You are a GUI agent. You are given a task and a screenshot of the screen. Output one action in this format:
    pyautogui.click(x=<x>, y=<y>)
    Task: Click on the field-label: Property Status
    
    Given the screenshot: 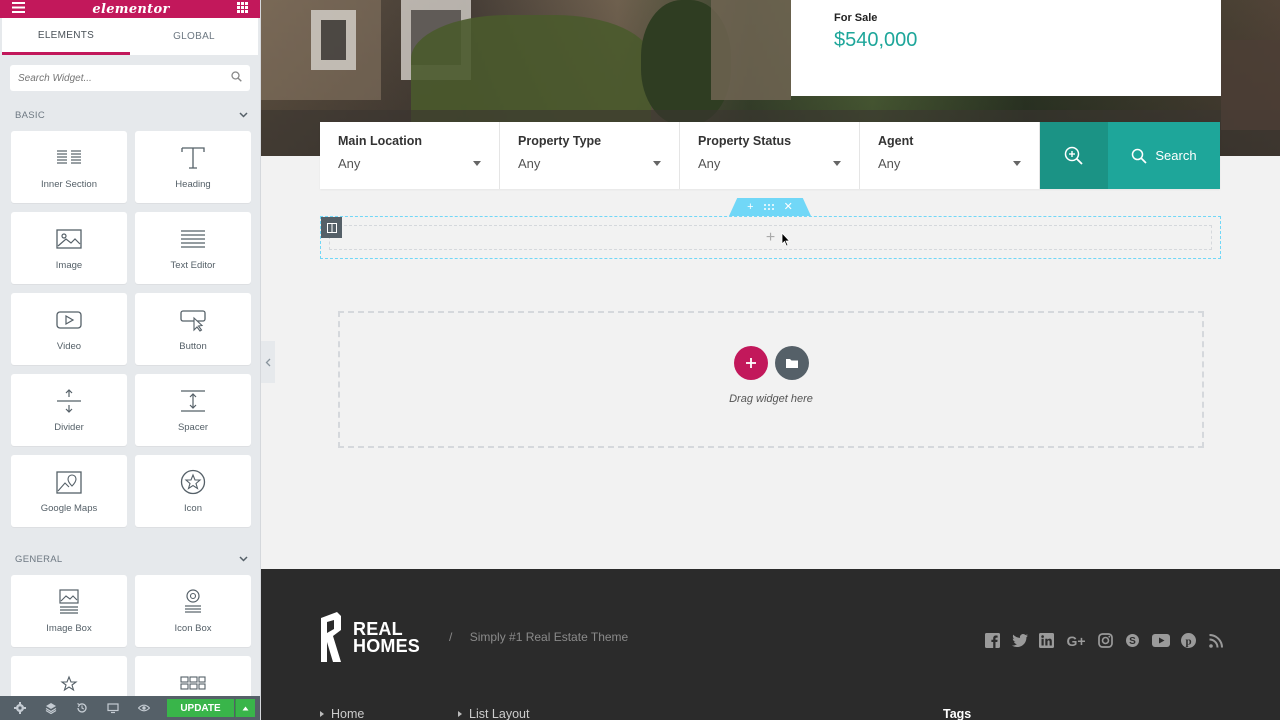 What is the action you would take?
    pyautogui.click(x=745, y=141)
    